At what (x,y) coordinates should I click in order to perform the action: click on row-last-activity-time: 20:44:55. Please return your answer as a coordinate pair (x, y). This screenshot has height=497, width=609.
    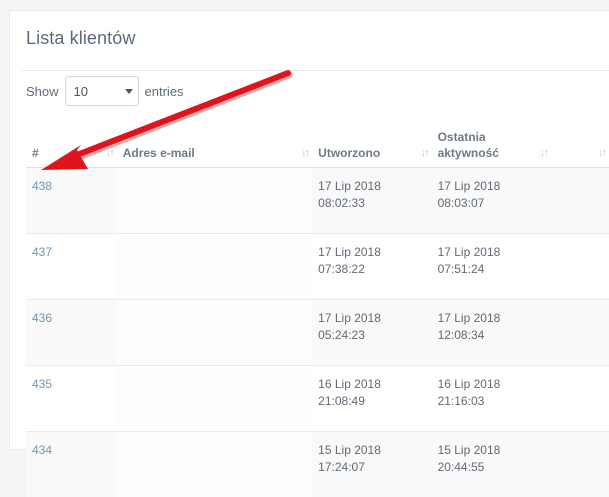
    Looking at the image, I should click on (461, 467).